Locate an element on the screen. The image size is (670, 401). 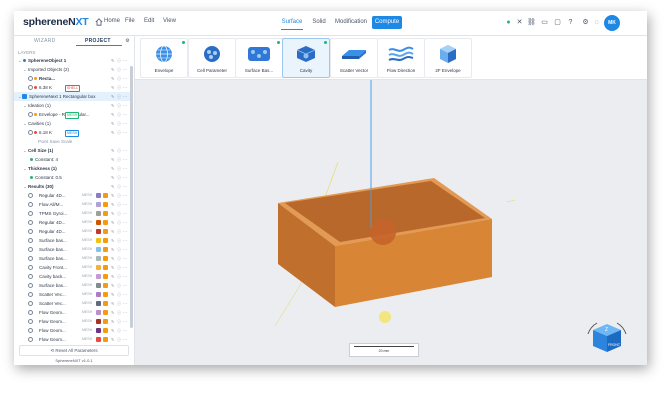
layer-row: Envelope - Rectangular...MESH✎ⓘ⋯ is located at coordinates (72, 114).